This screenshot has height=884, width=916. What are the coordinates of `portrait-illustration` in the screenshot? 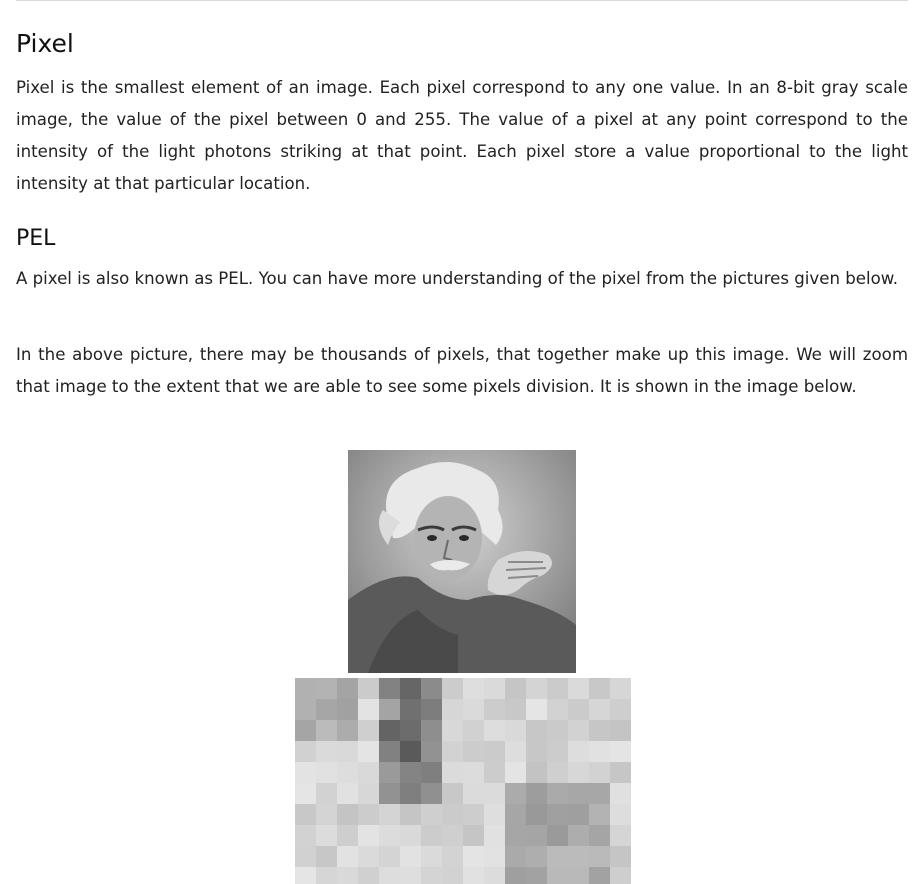 It's located at (462, 561).